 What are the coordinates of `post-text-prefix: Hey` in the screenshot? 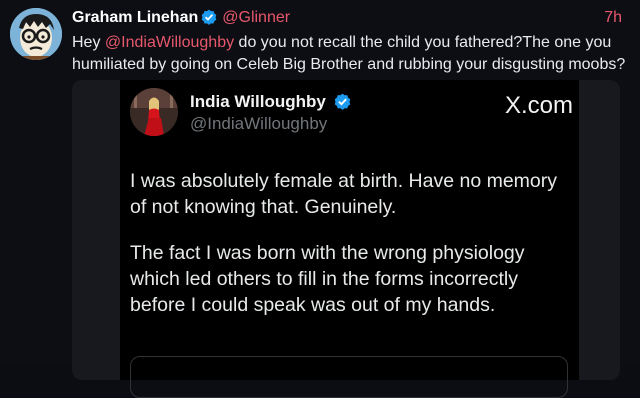 It's located at (88, 42).